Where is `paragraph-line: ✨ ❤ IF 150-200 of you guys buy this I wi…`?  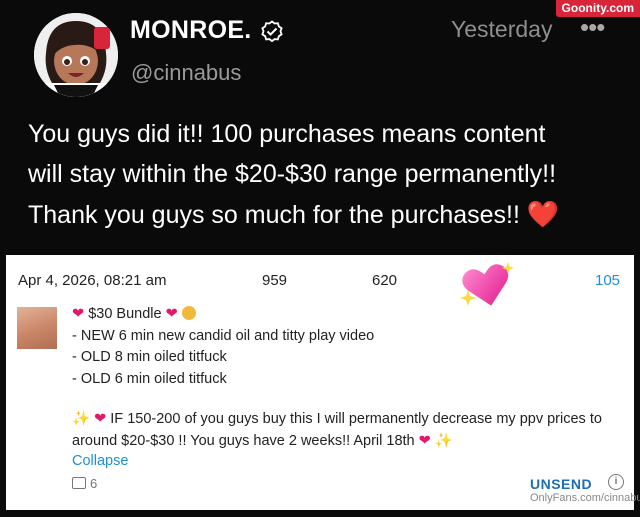 paragraph-line: ✨ ❤ IF 150-200 of you guys buy this I wi… is located at coordinates (352, 419).